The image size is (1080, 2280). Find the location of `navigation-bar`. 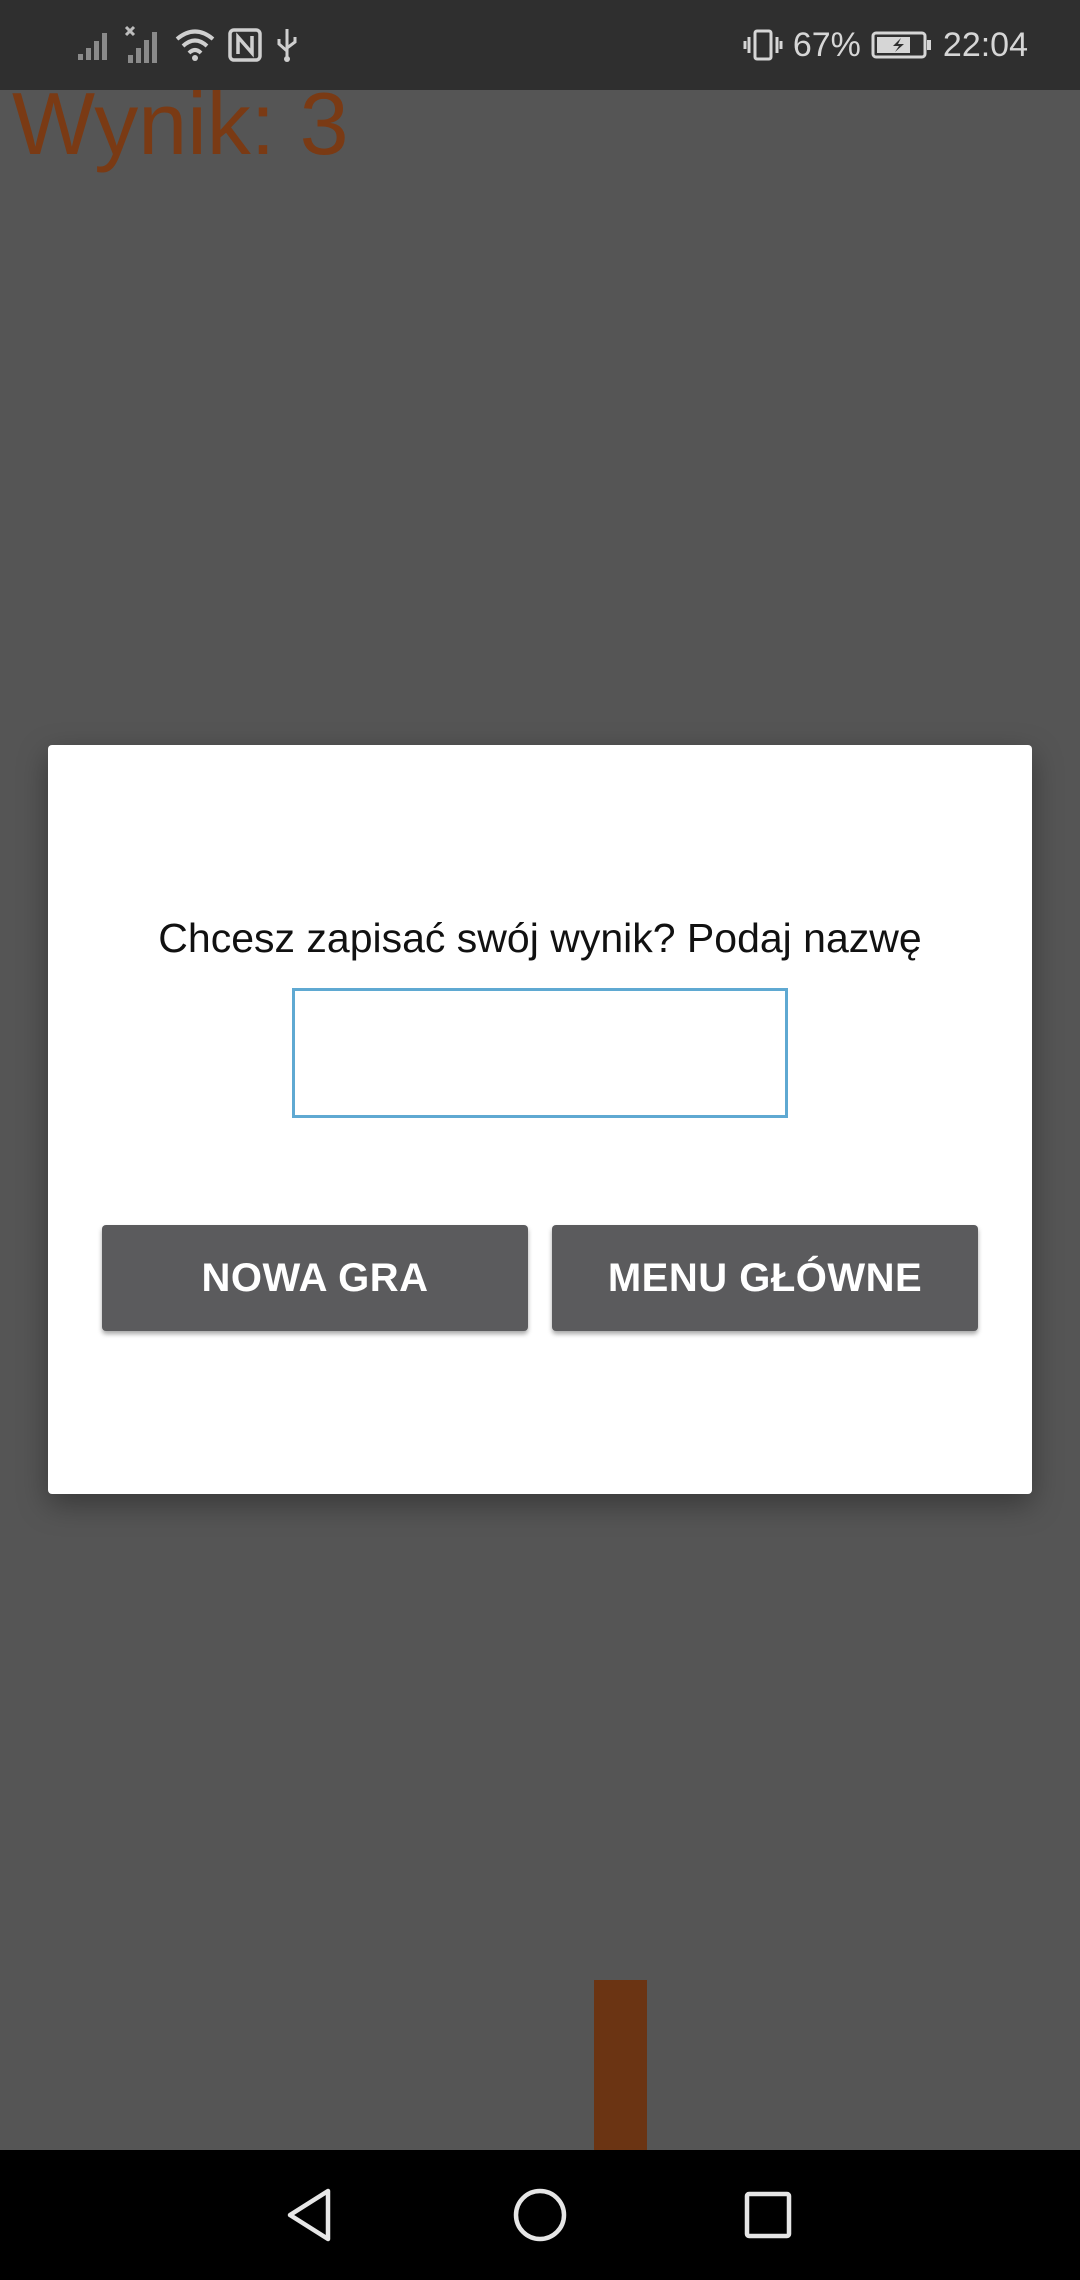

navigation-bar is located at coordinates (540, 2215).